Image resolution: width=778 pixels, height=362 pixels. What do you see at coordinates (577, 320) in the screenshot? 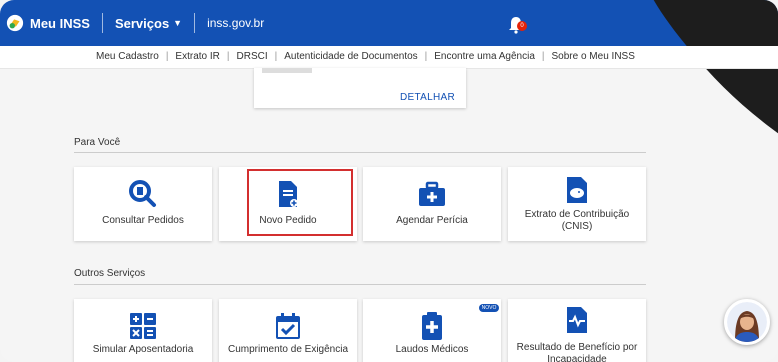
I see `heartbeat-document-icon` at bounding box center [577, 320].